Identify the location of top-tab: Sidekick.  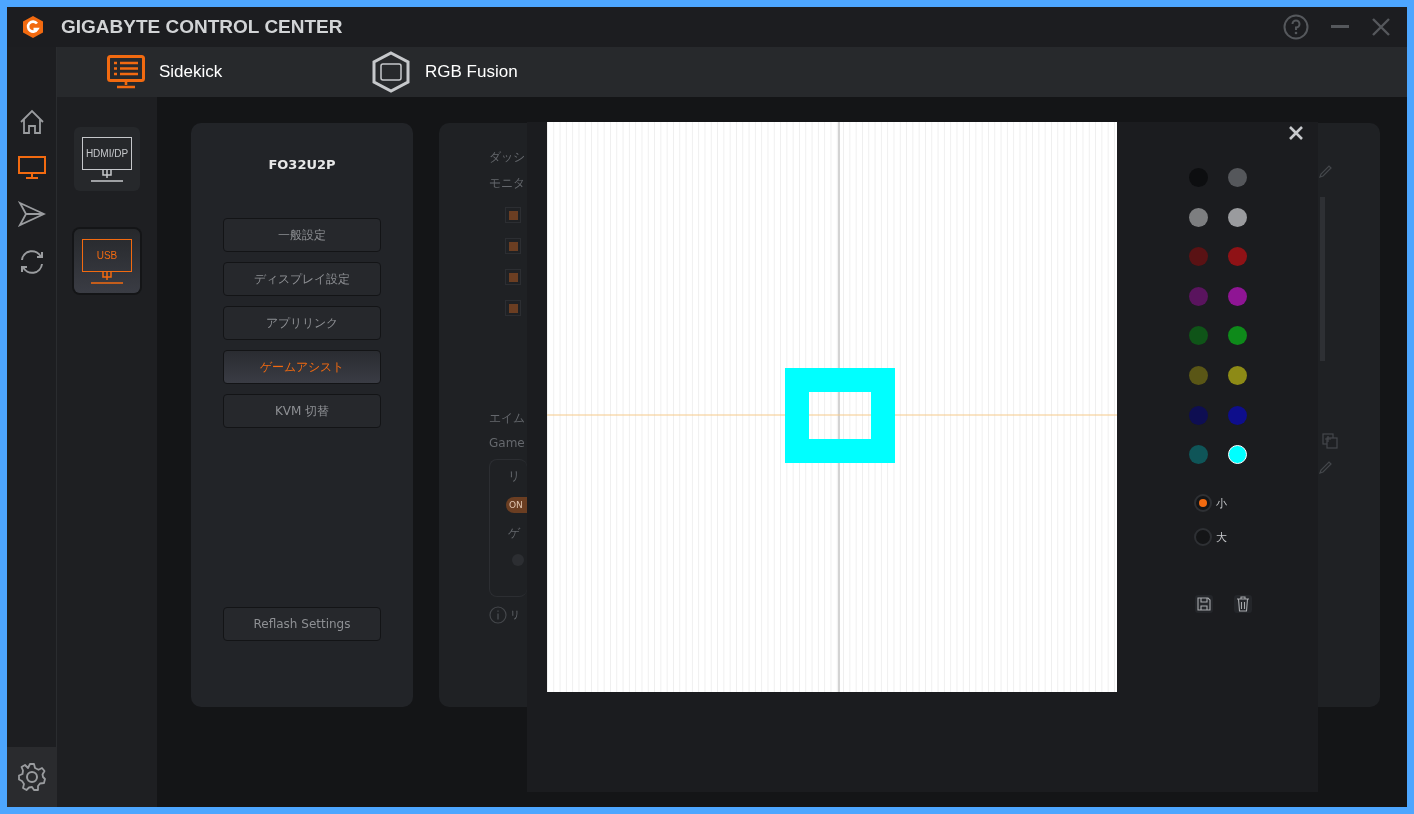
(239, 72).